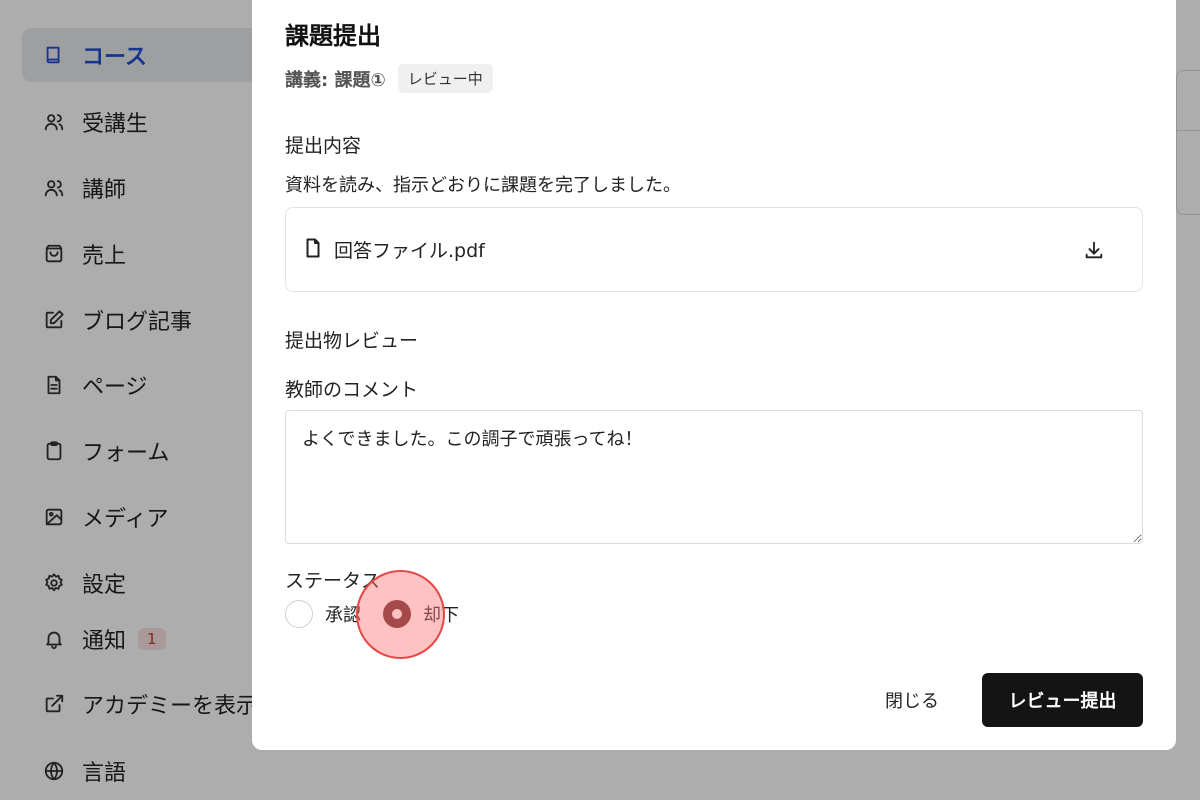 Image resolution: width=1200 pixels, height=800 pixels. Describe the element at coordinates (352, 390) in the screenshot. I see `teacher-comment-label: 教師のコメント` at that location.